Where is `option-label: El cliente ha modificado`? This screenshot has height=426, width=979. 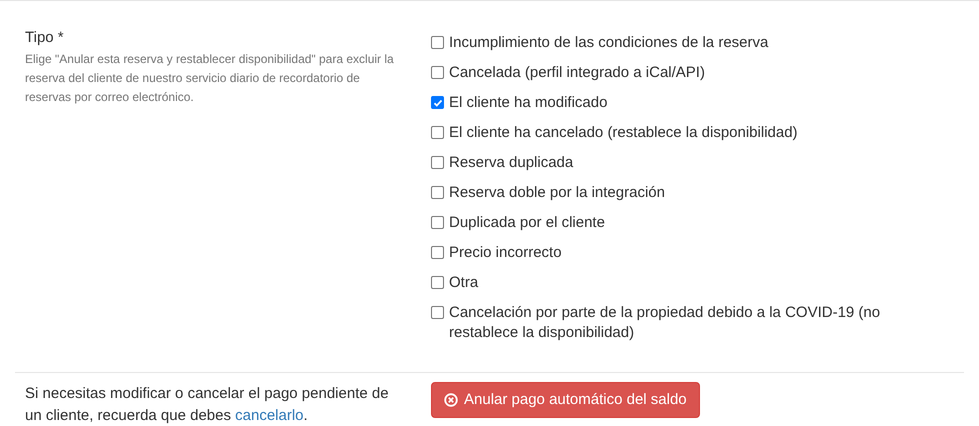
option-label: El cliente ha modificado is located at coordinates (528, 103).